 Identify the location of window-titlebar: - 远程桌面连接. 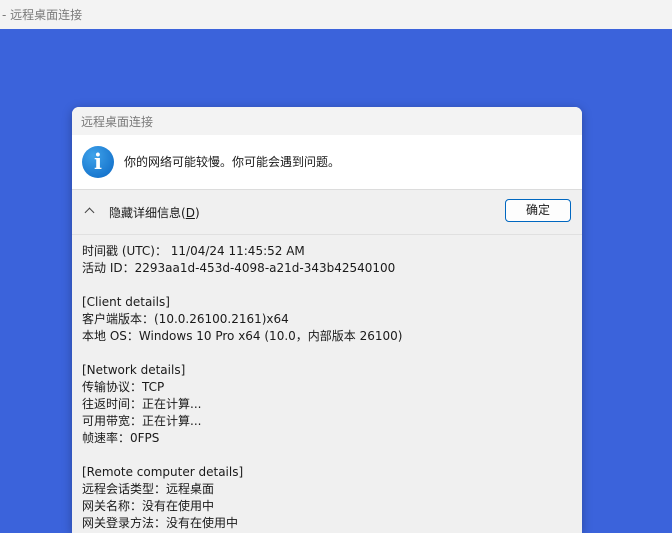
(336, 14).